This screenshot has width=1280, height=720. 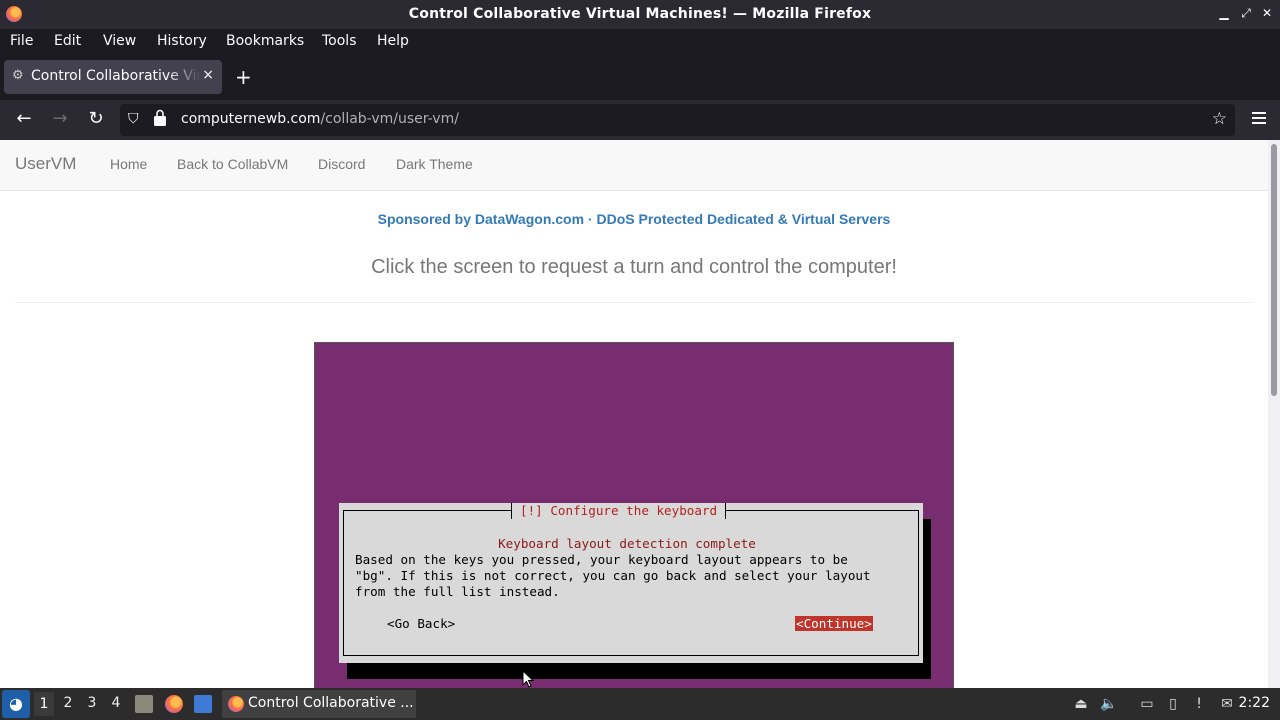 I want to click on notification-icon: !, so click(x=1199, y=704).